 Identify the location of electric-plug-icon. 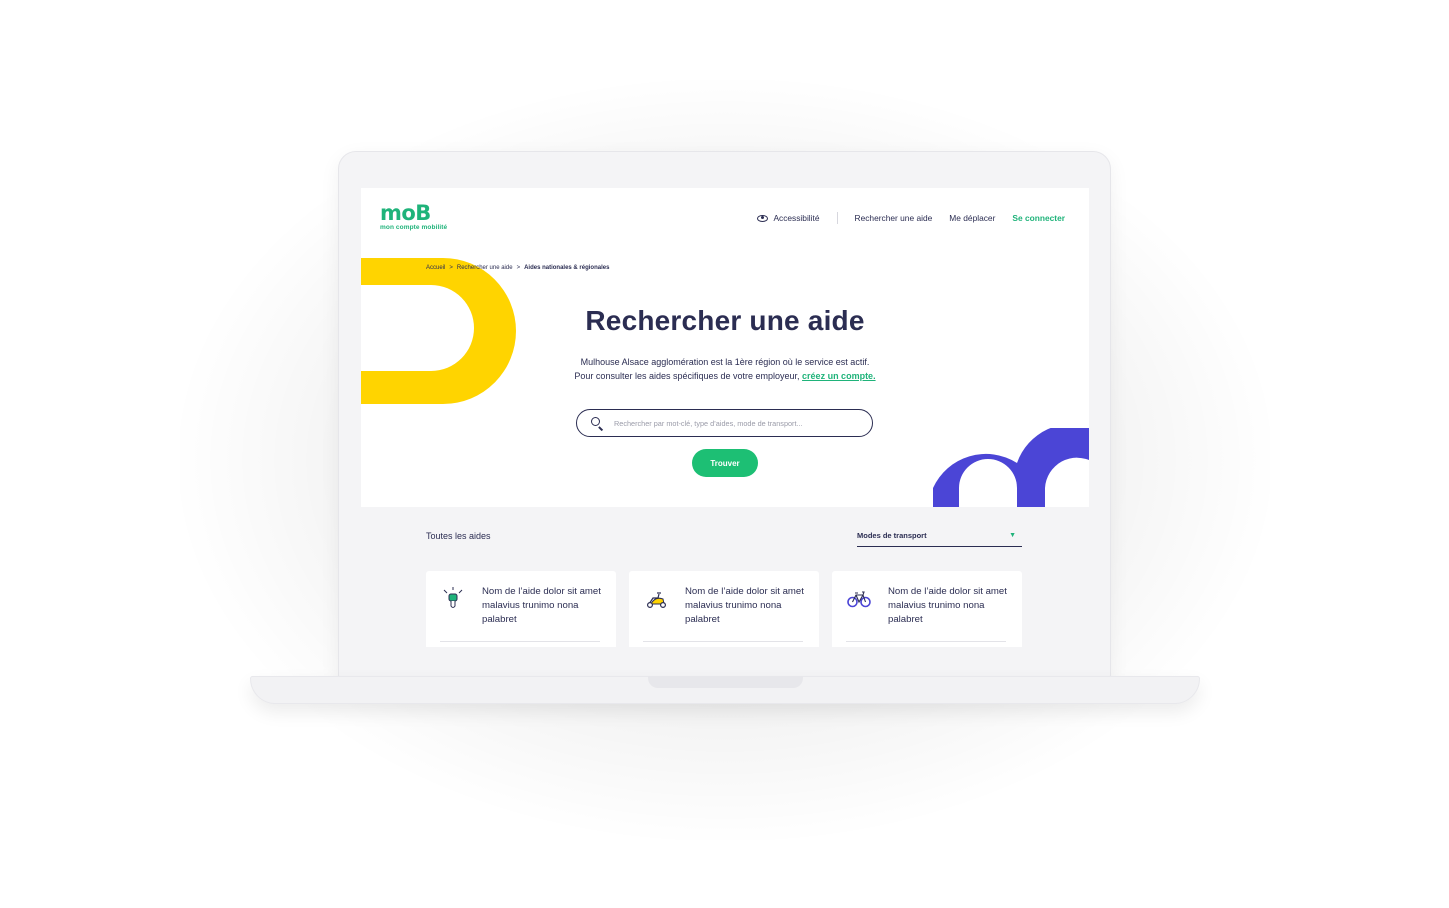
(453, 597).